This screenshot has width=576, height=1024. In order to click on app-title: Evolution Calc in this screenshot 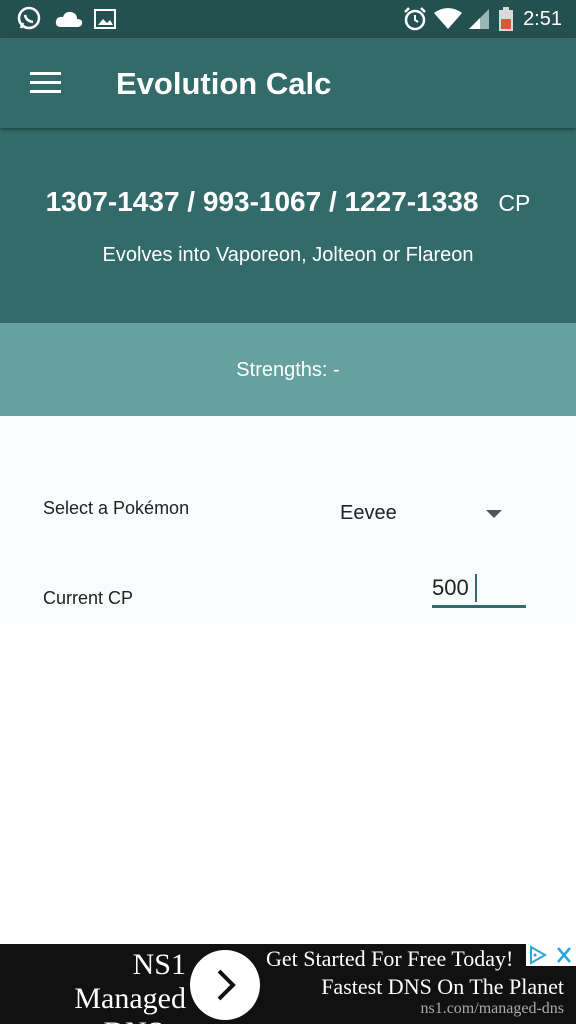, I will do `click(224, 83)`.